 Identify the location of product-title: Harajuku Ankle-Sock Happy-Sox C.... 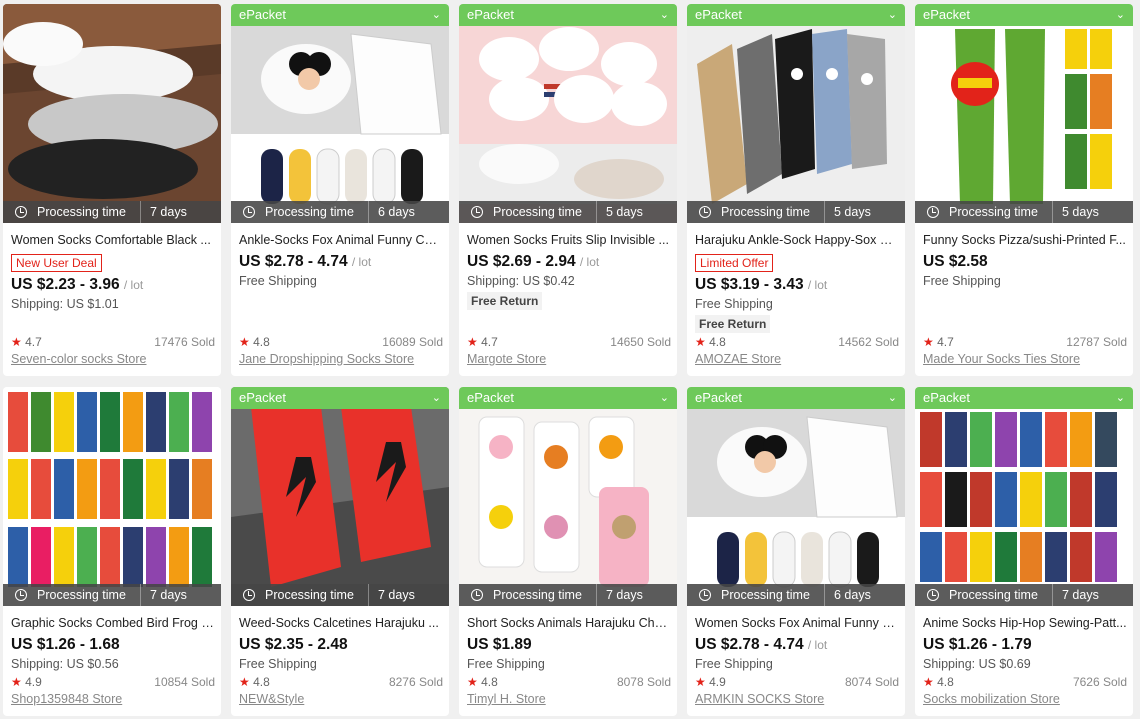
(797, 240).